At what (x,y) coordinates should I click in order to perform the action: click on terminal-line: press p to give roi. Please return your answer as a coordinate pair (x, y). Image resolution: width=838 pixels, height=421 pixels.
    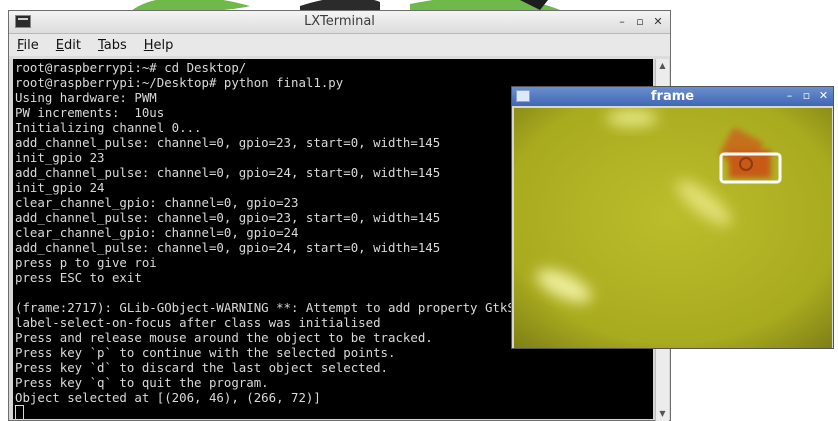
    Looking at the image, I should click on (86, 262).